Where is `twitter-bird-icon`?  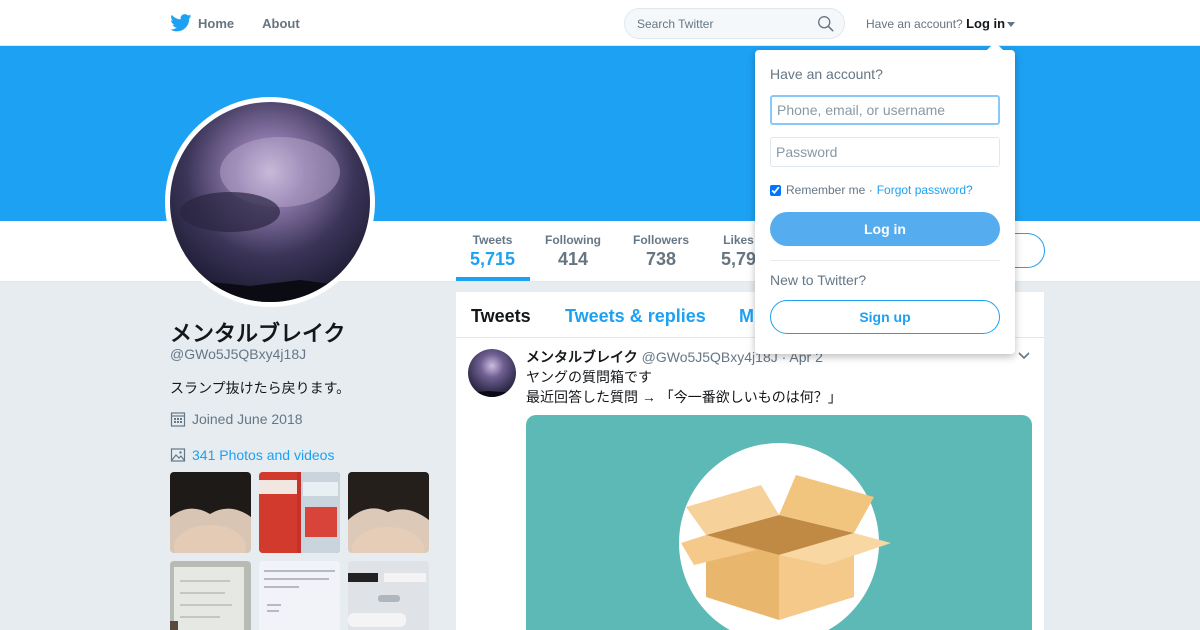 twitter-bird-icon is located at coordinates (181, 23).